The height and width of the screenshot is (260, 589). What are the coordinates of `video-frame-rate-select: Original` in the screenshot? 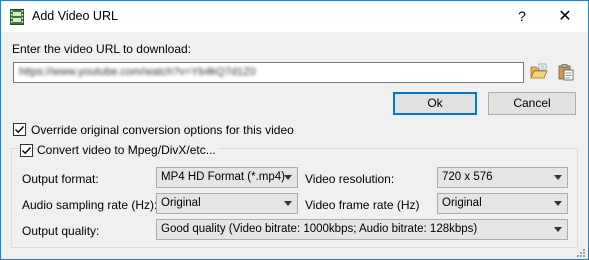 It's located at (502, 203).